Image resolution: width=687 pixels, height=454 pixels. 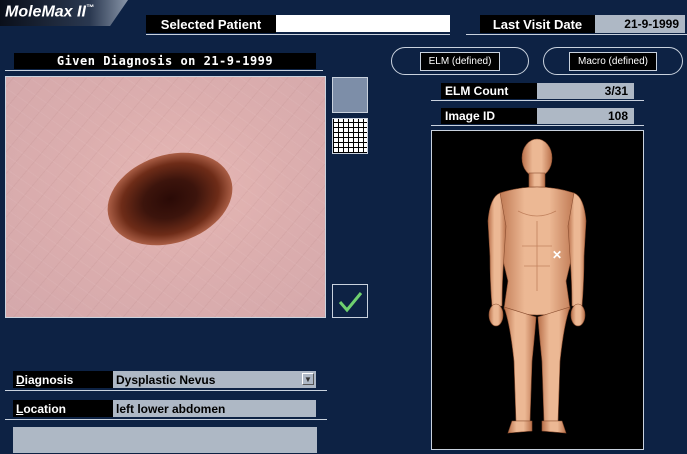 What do you see at coordinates (460, 61) in the screenshot?
I see `elm-view-button: ELM (defined)` at bounding box center [460, 61].